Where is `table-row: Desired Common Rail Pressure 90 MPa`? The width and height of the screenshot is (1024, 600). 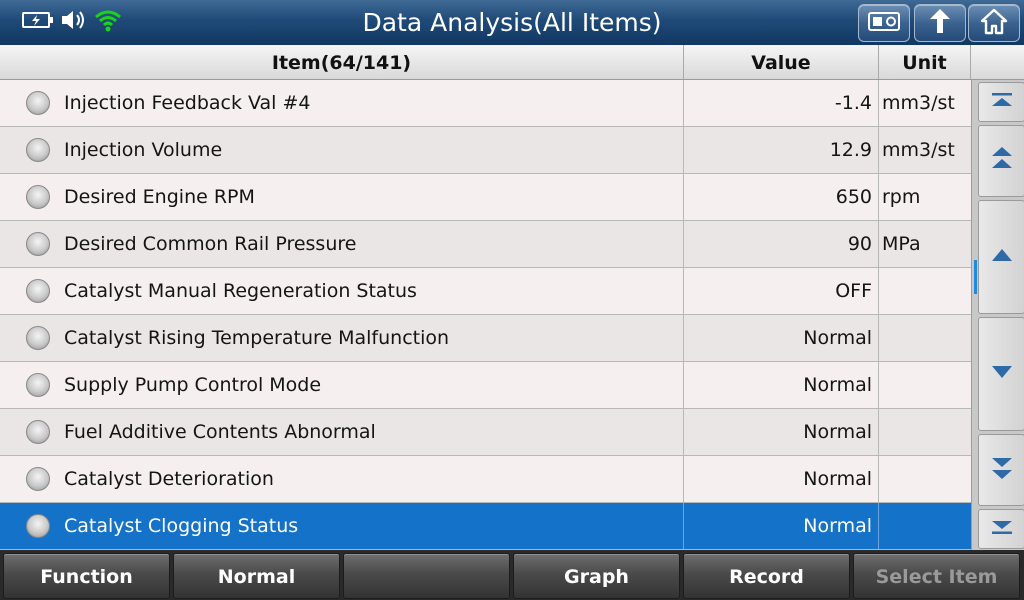 table-row: Desired Common Rail Pressure 90 MPa is located at coordinates (485, 244).